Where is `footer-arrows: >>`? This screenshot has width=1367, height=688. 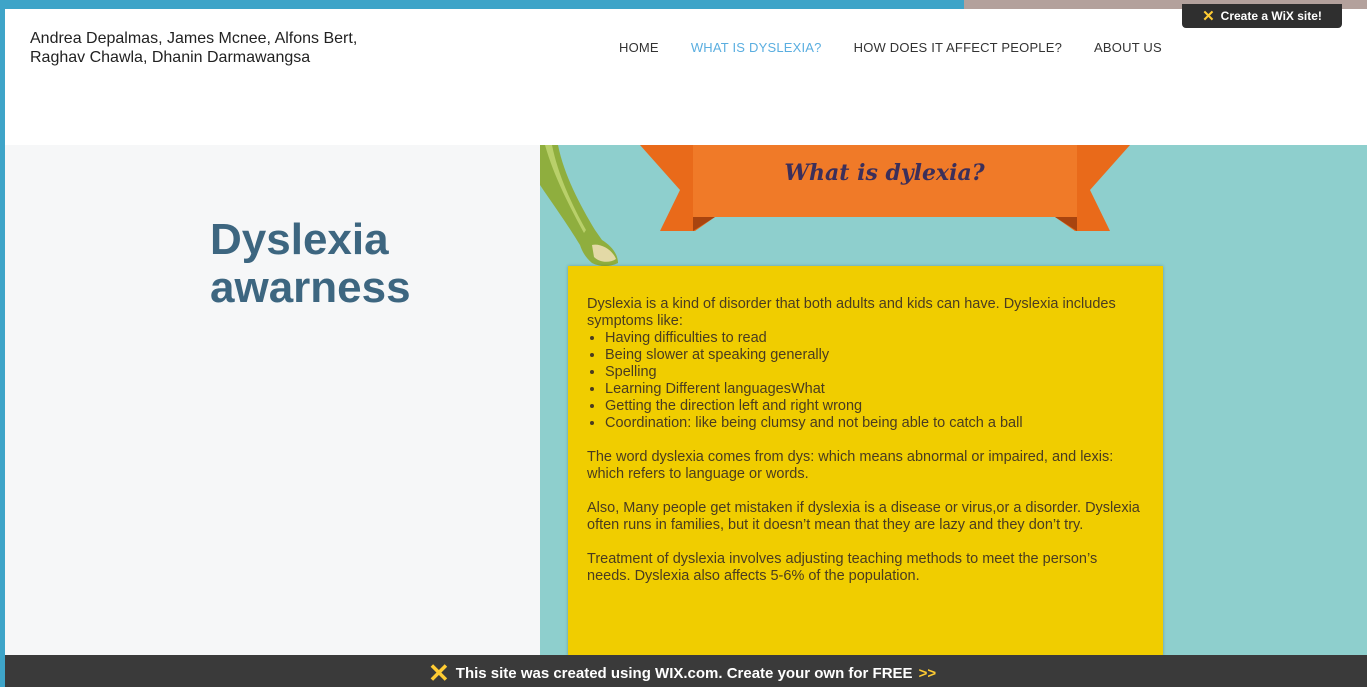
footer-arrows: >> is located at coordinates (927, 673).